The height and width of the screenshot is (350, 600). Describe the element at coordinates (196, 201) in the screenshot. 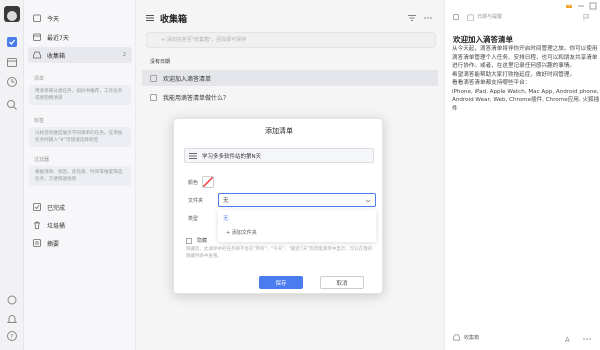

I see `folder-label: 文件夹` at that location.